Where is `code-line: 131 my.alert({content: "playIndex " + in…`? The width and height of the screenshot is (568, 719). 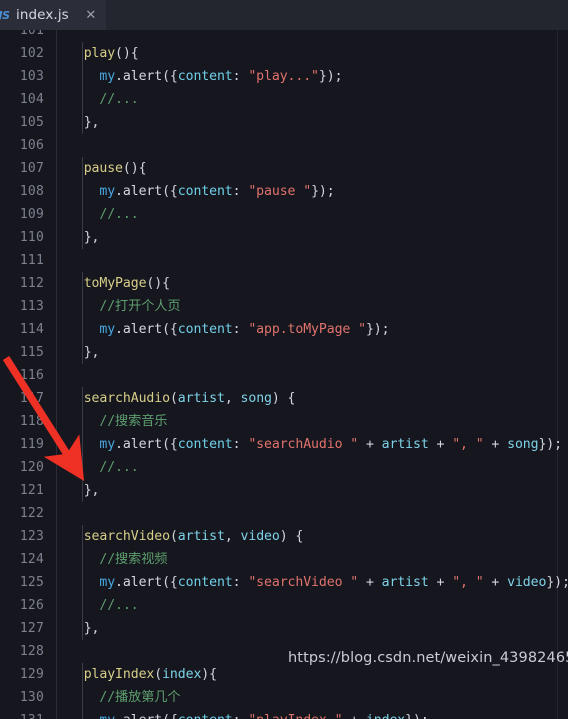 code-line: 131 my.alert({content: "playIndex " + in… is located at coordinates (284, 714).